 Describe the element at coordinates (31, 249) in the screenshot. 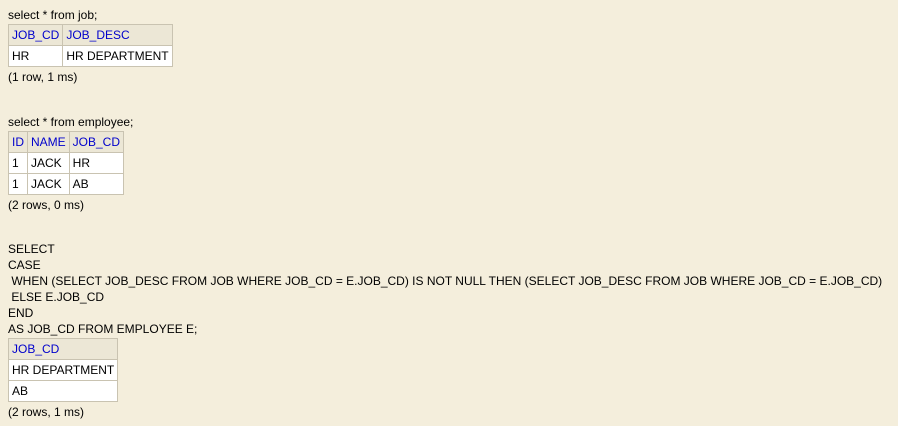

I see `query-line: SELECT` at that location.